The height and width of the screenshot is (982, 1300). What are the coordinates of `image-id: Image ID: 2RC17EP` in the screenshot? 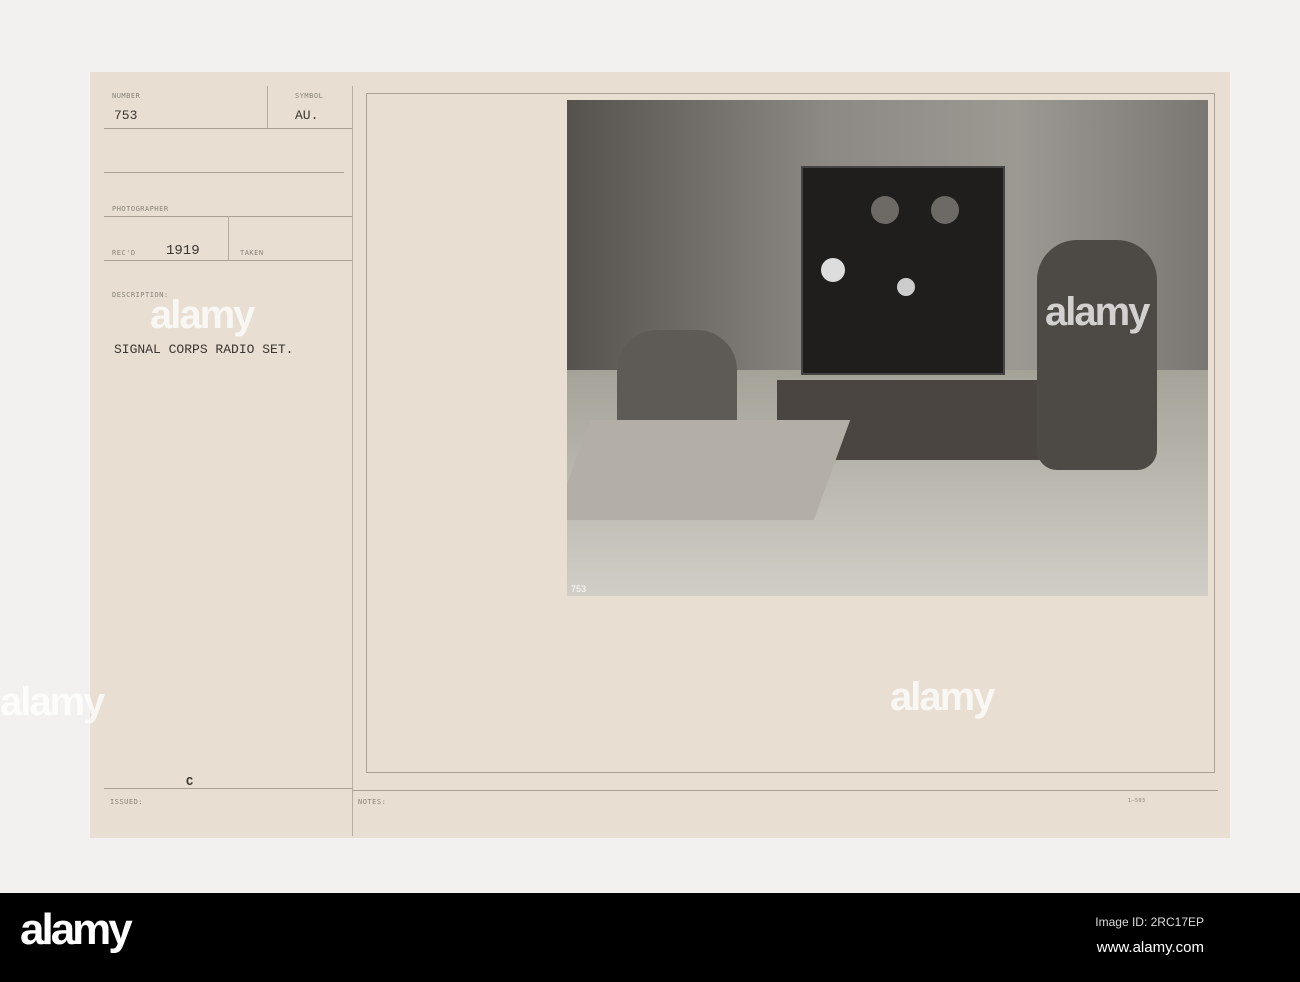 It's located at (1149, 922).